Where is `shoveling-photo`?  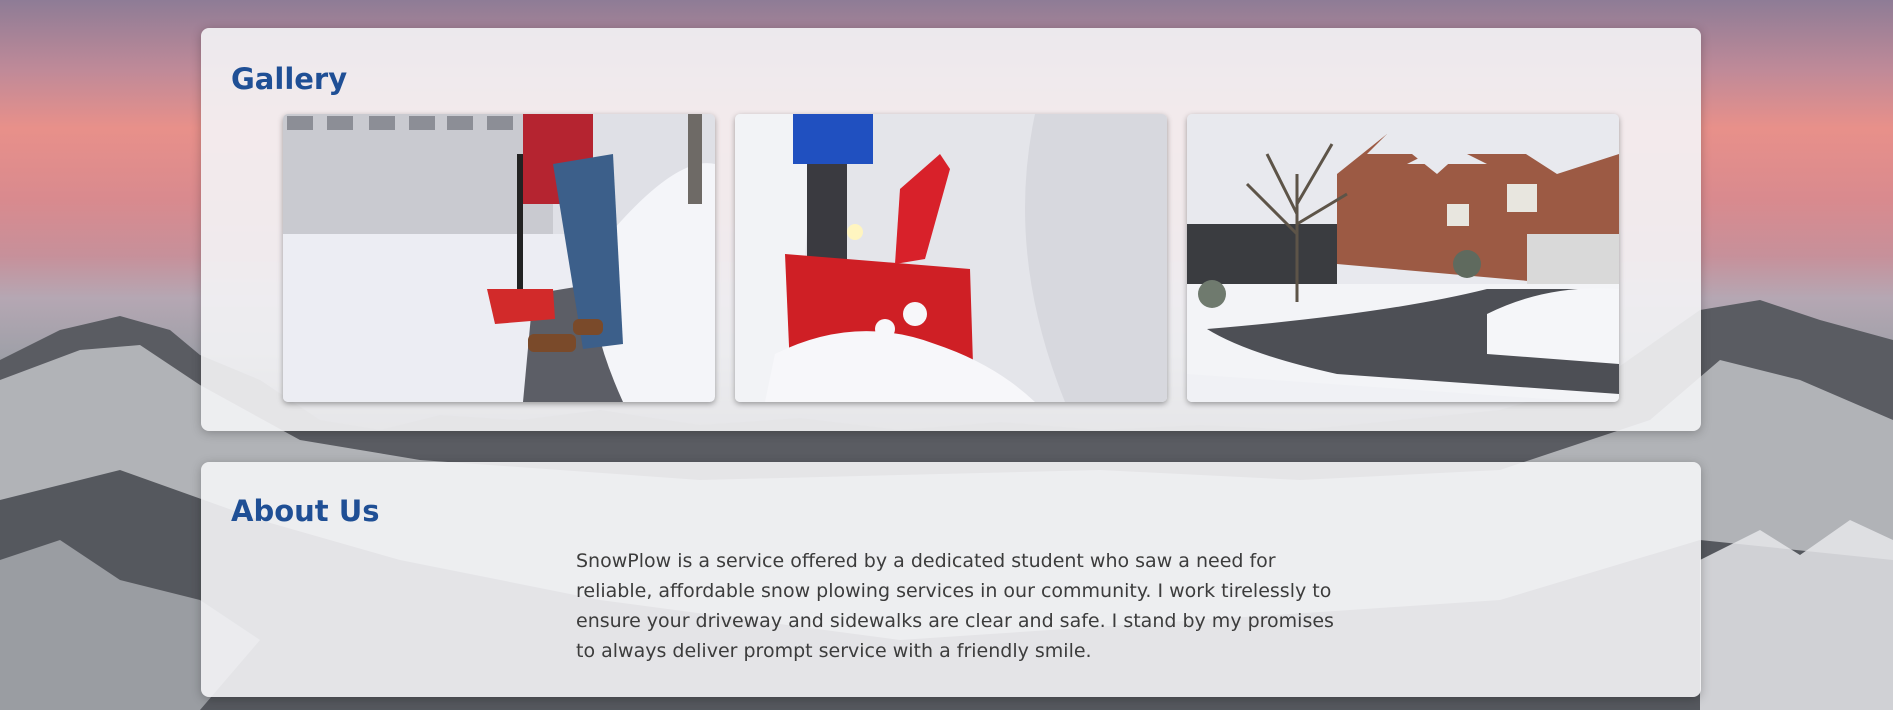
shoveling-photo is located at coordinates (499, 258).